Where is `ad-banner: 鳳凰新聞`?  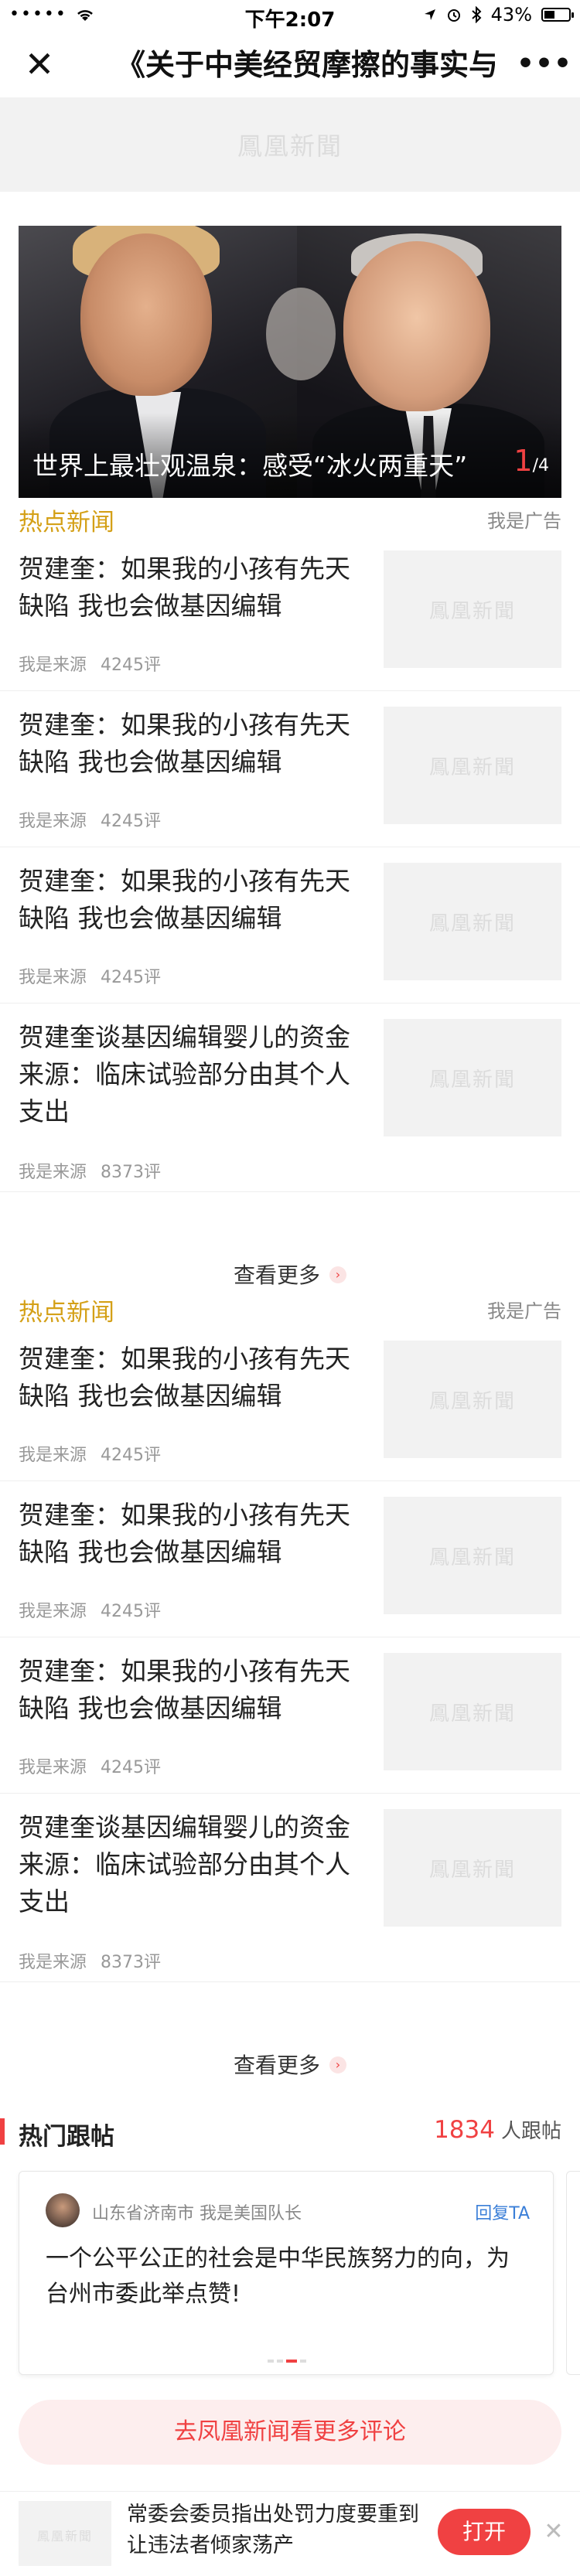 ad-banner: 鳳凰新聞 is located at coordinates (290, 144).